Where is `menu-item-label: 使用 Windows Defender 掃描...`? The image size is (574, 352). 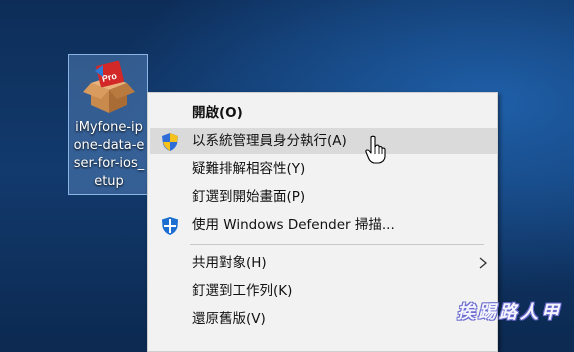
menu-item-label: 使用 Windows Defender 掃描... is located at coordinates (293, 225).